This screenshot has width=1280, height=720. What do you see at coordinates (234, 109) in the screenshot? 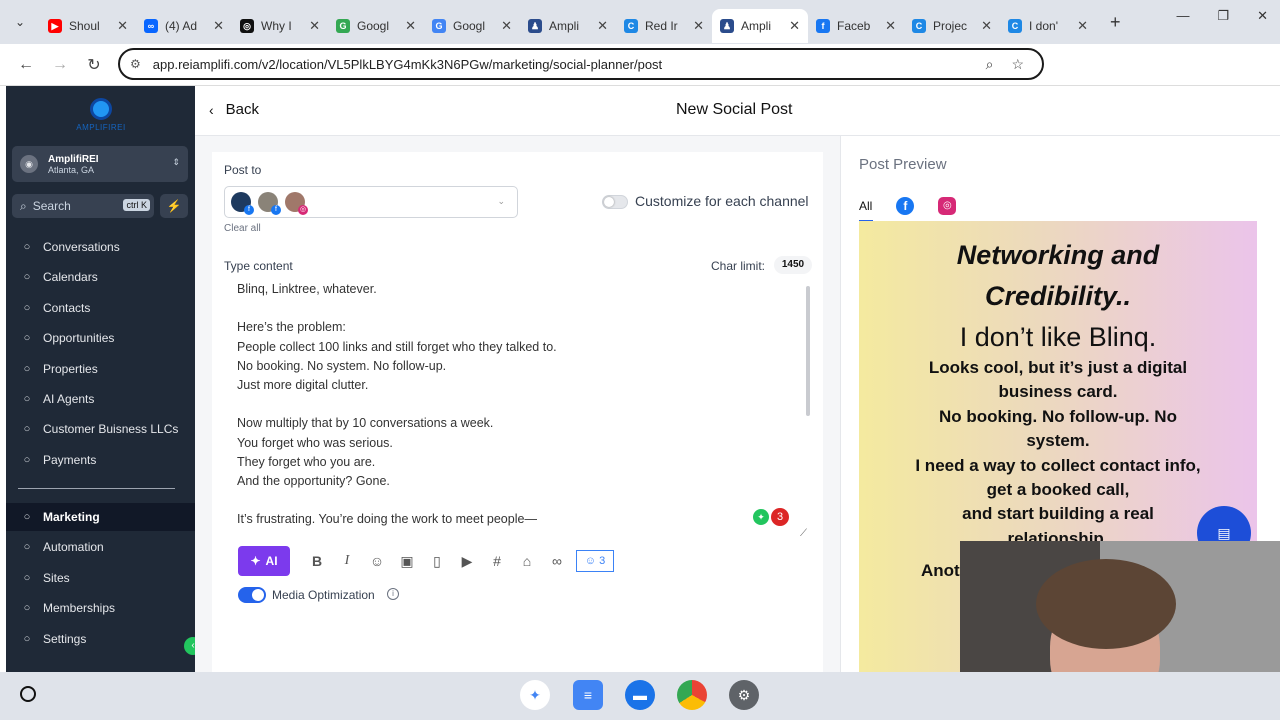
I see `back-button: ‹ Back` at bounding box center [234, 109].